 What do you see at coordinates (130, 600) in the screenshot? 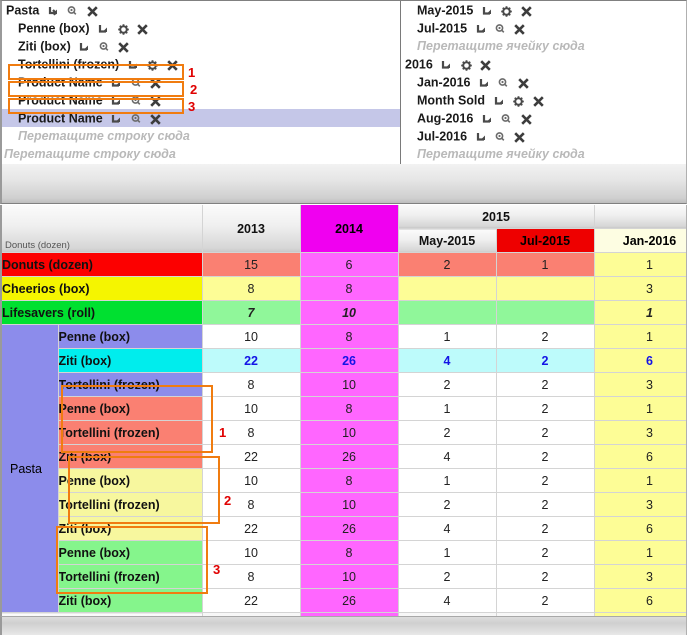
I see `row-header-label: Ziti (box)` at bounding box center [130, 600].